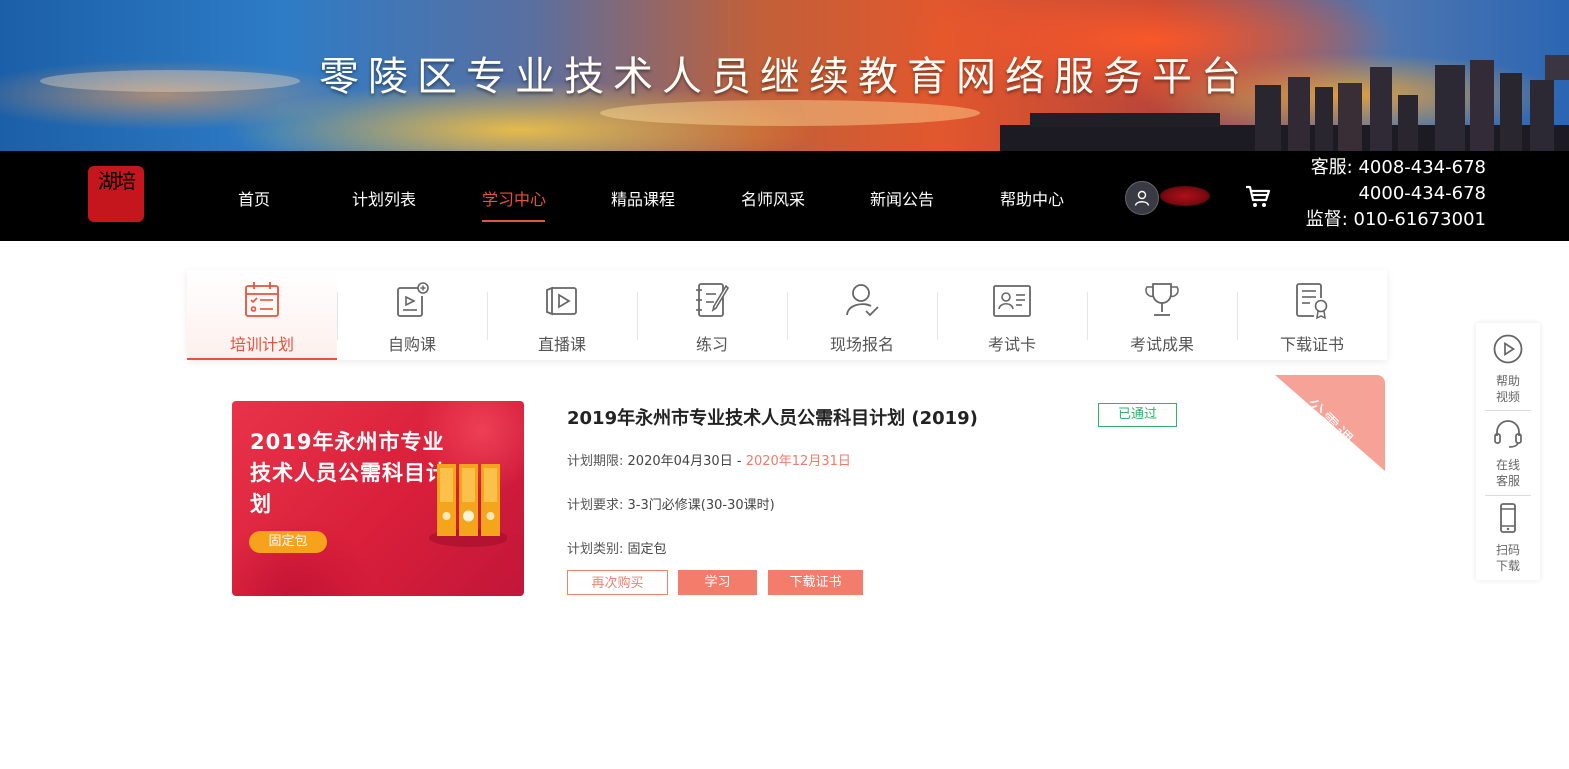 This screenshot has width=1569, height=769. What do you see at coordinates (680, 461) in the screenshot?
I see `period-start: 2020年04月30日` at bounding box center [680, 461].